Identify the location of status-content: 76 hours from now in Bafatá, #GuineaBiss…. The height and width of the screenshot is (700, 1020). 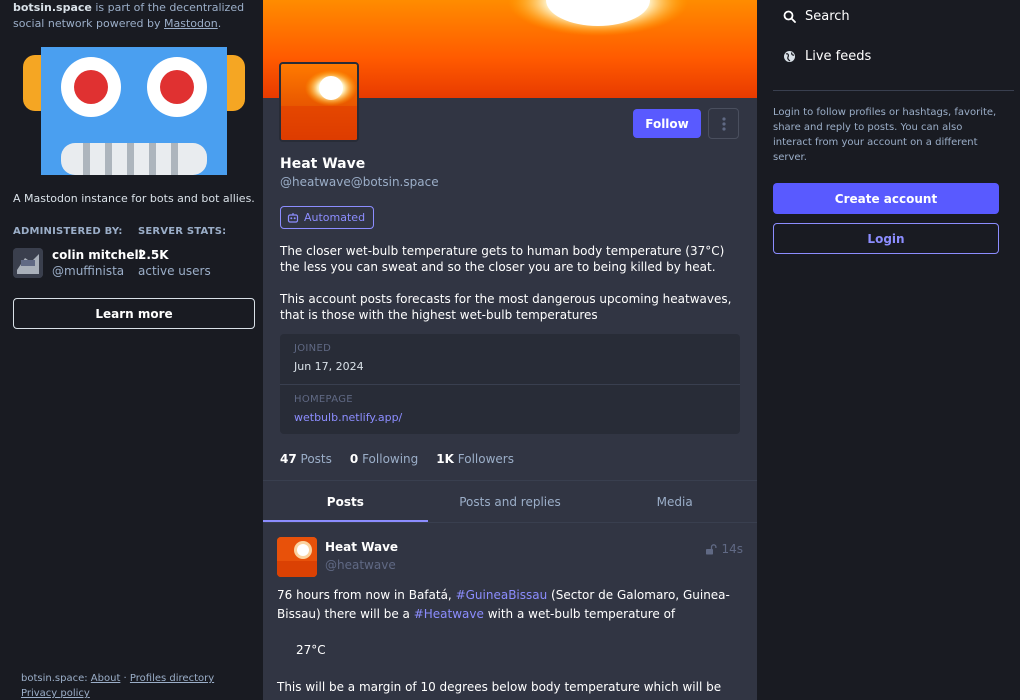
(503, 604).